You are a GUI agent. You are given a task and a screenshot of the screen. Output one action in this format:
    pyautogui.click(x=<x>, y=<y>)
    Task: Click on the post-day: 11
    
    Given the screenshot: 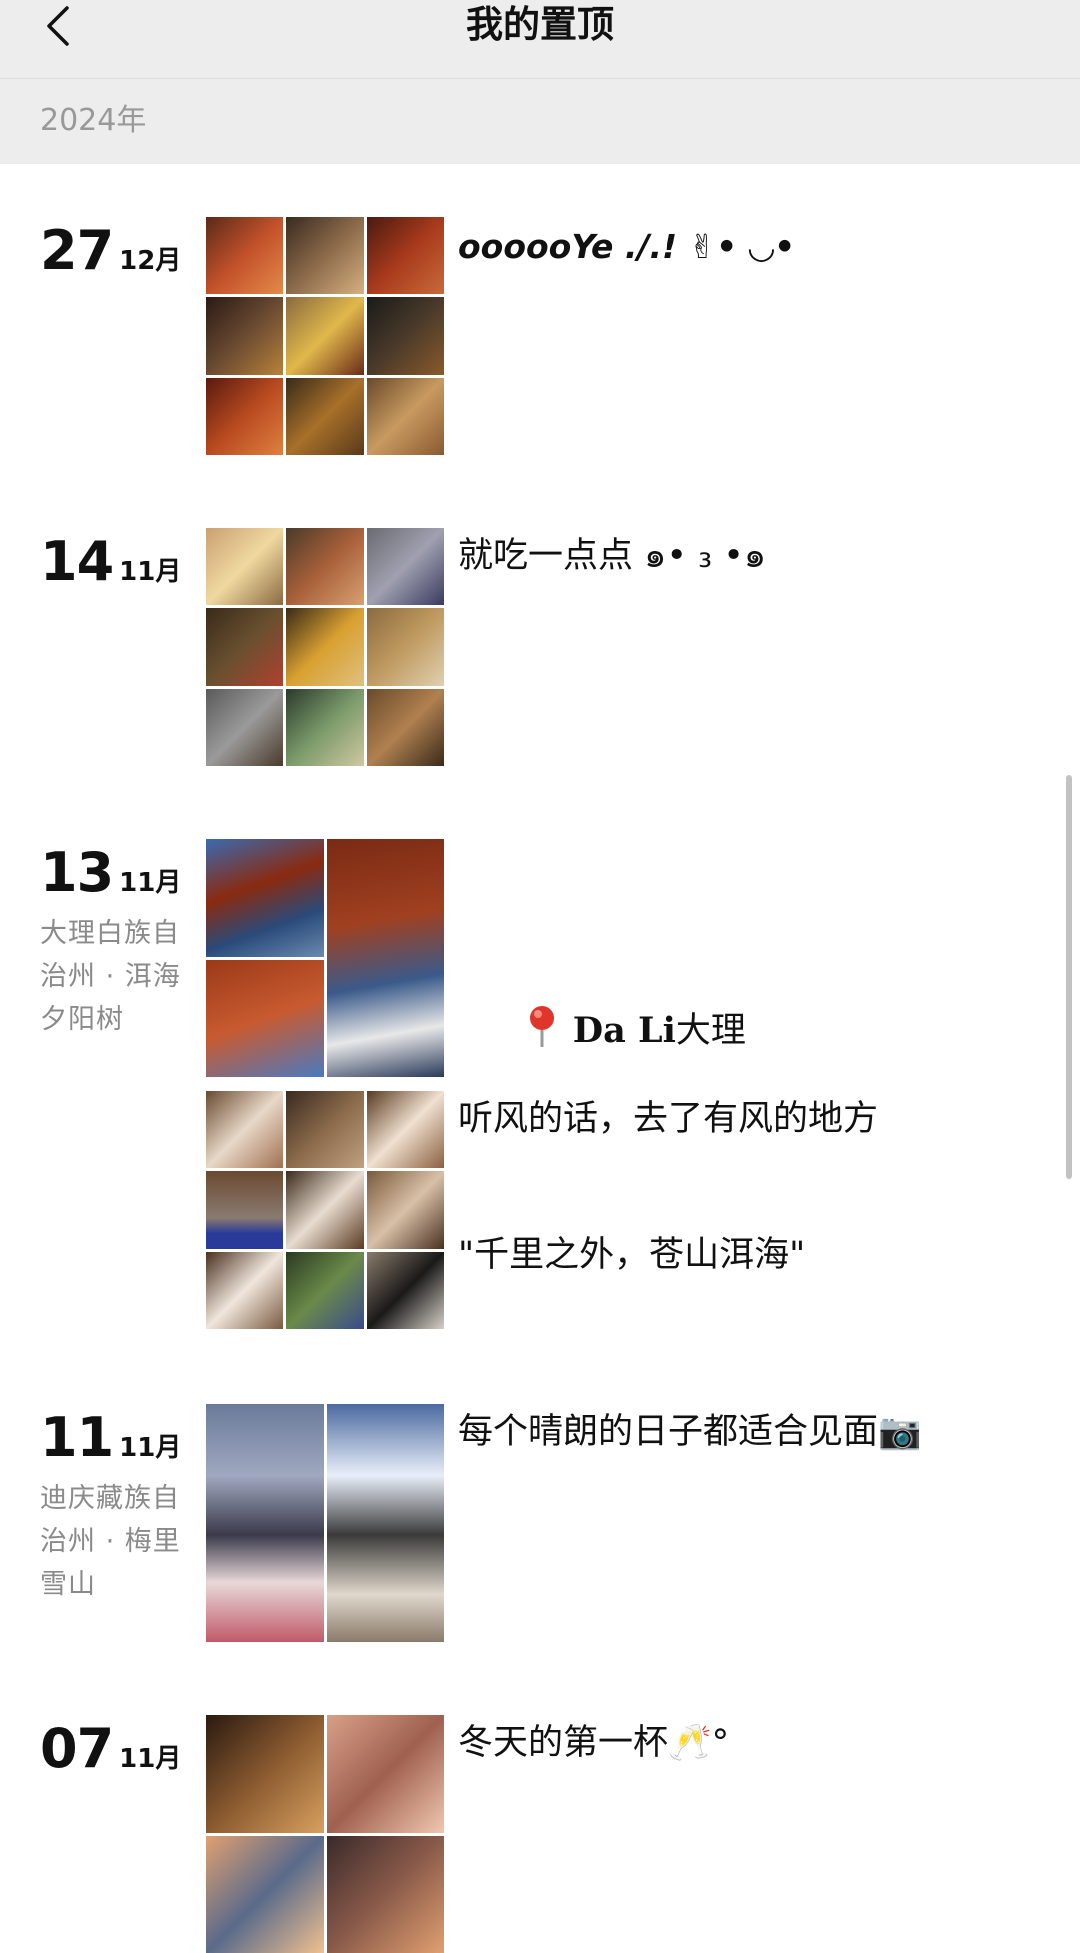 What is the action you would take?
    pyautogui.click(x=76, y=1437)
    